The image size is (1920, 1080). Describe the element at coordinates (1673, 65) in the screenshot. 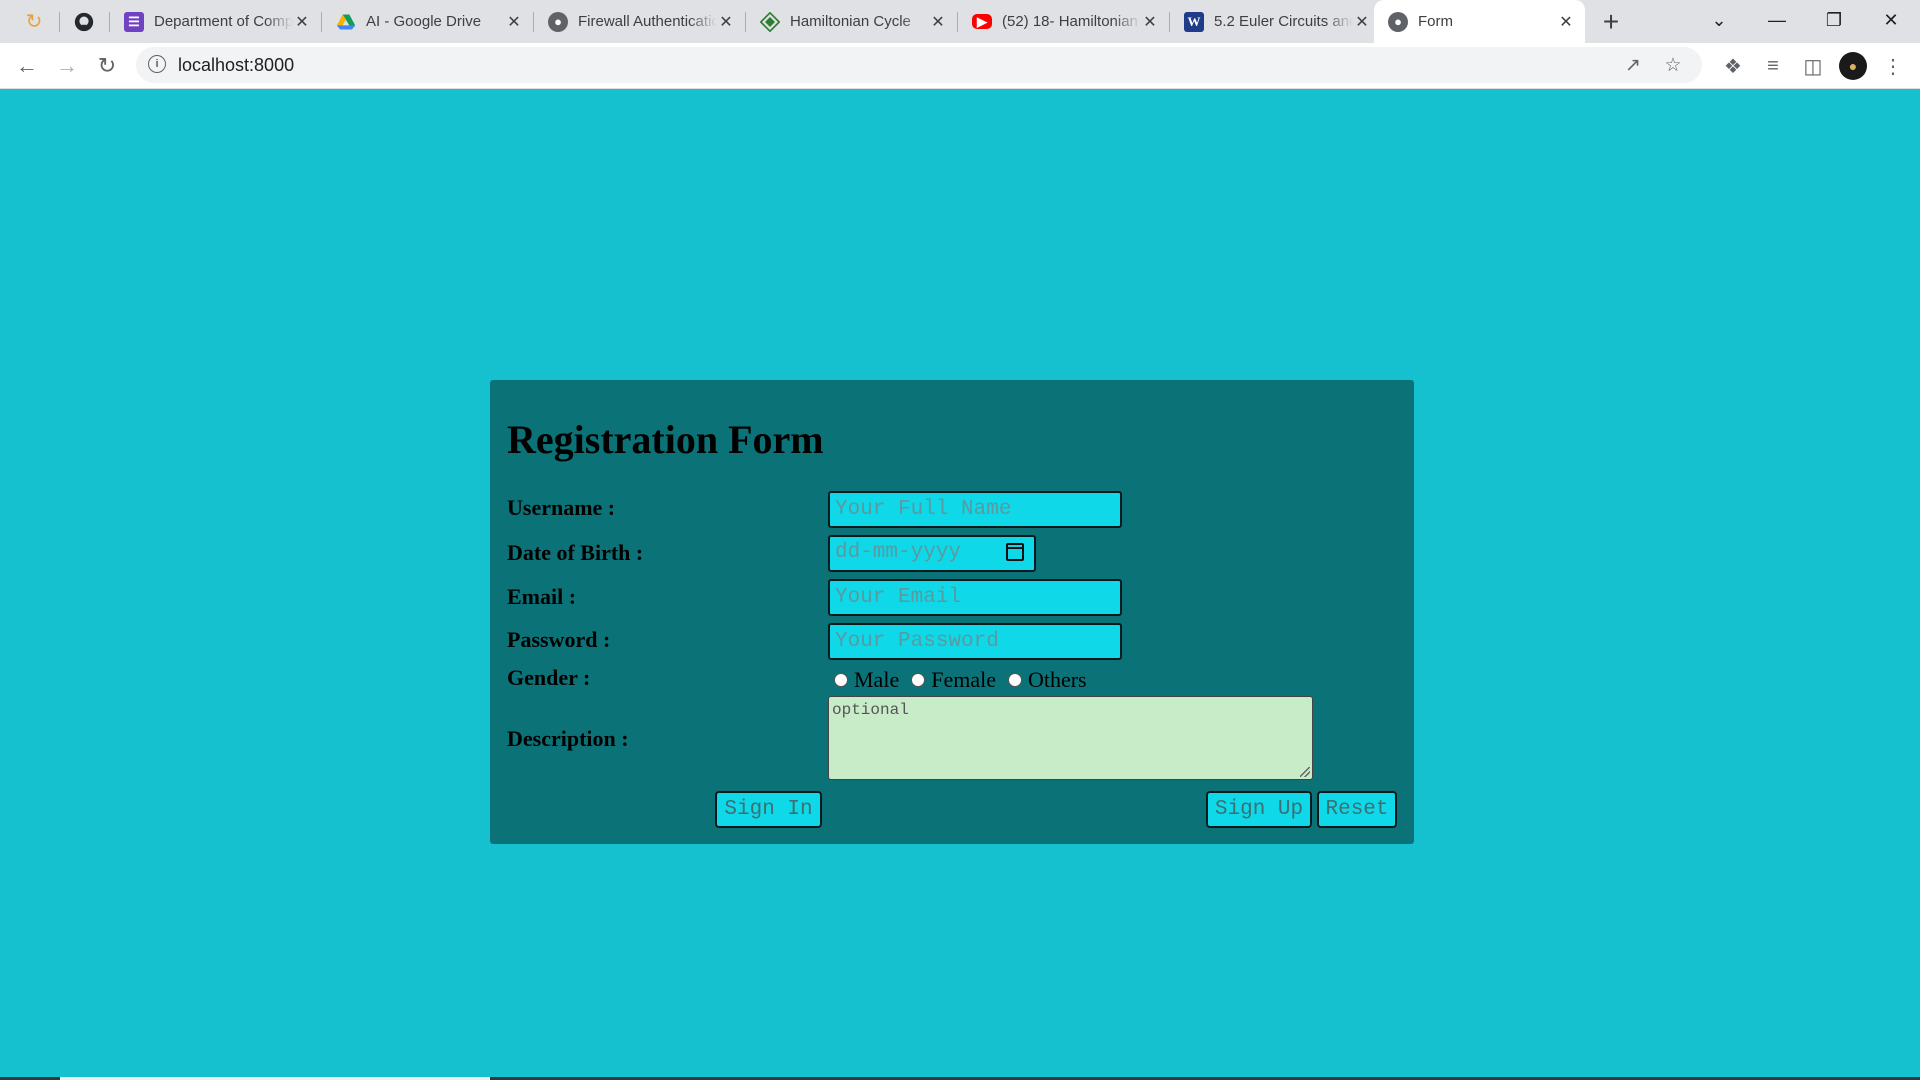

I see `star-icon: ☆` at that location.